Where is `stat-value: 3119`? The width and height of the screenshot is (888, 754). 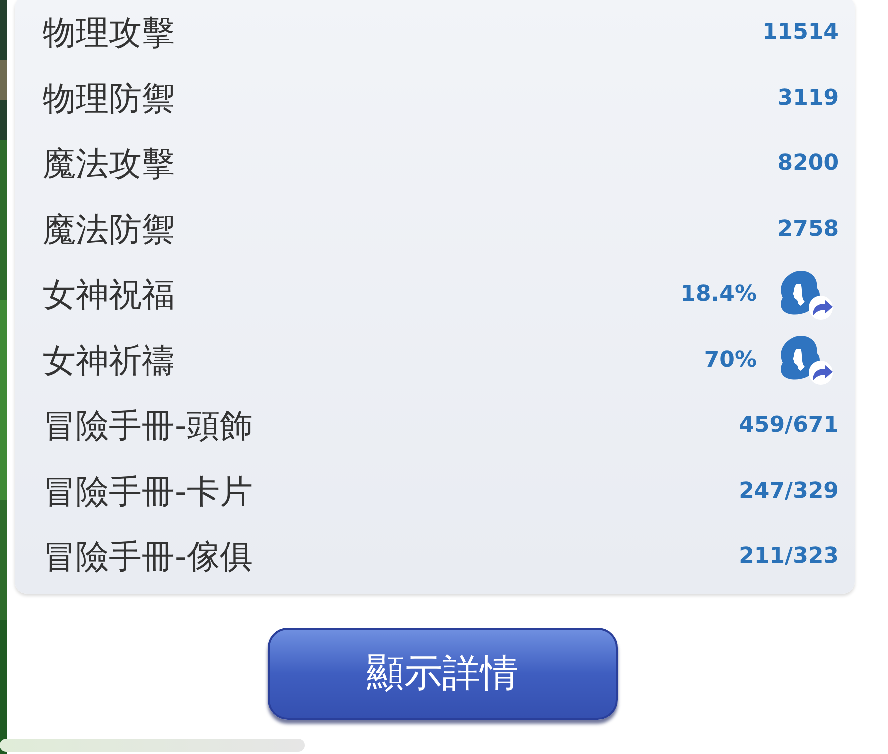 stat-value: 3119 is located at coordinates (808, 98).